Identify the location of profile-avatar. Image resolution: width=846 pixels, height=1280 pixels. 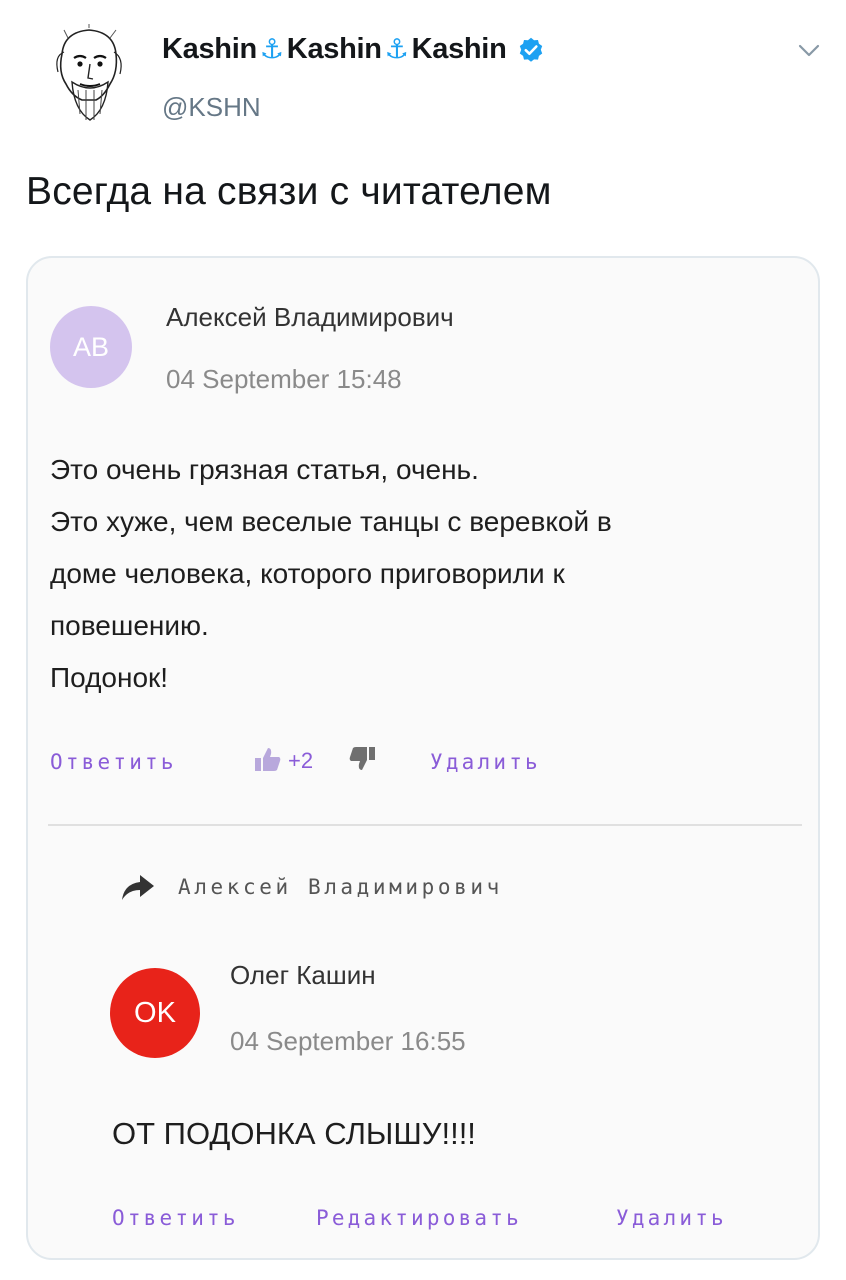
(89, 74).